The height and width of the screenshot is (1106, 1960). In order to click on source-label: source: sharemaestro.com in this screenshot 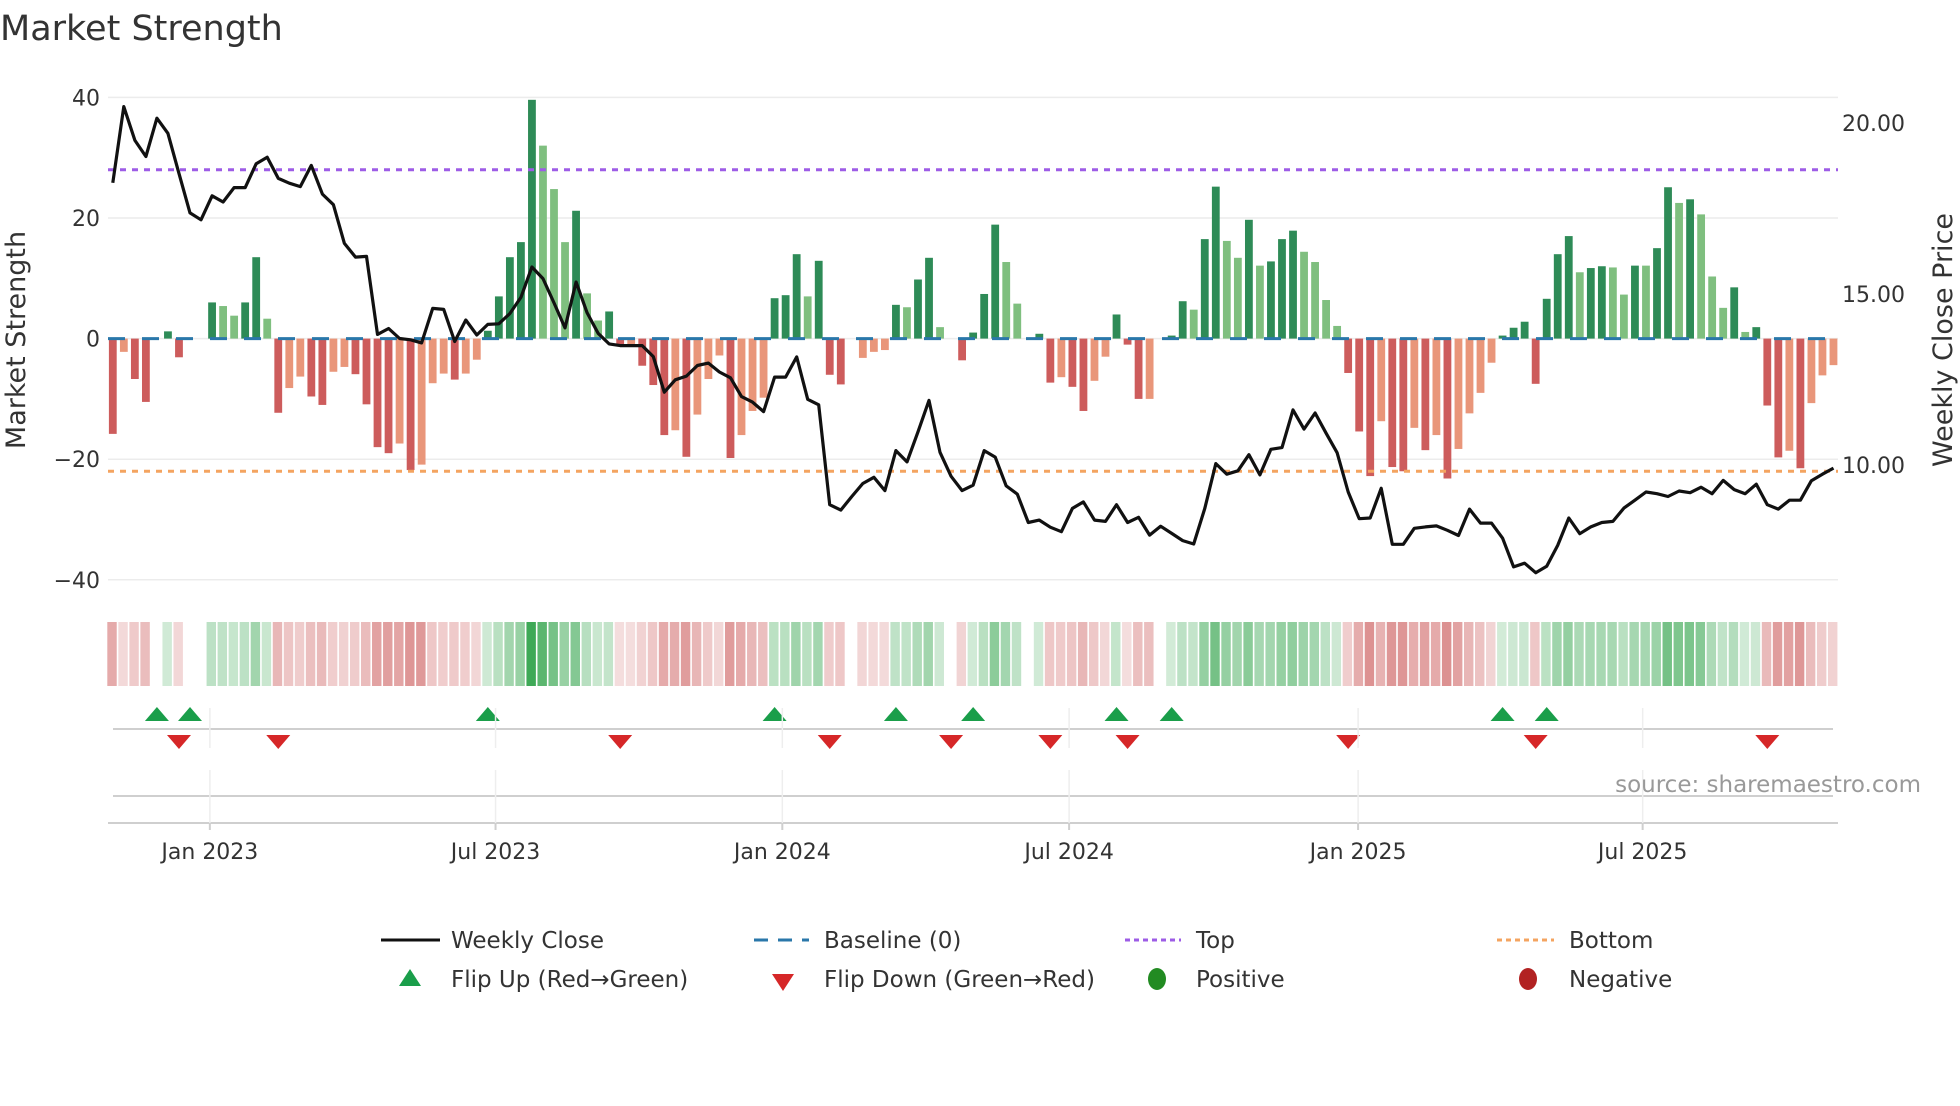, I will do `click(1768, 785)`.